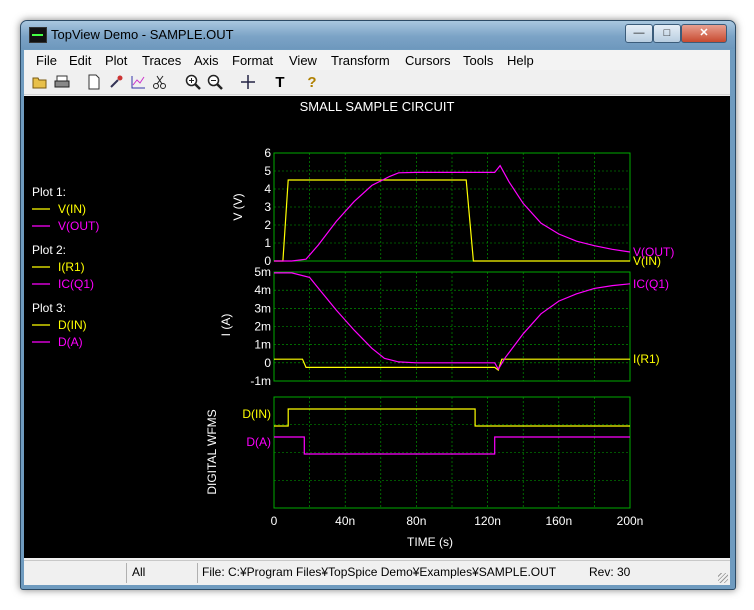 Image resolution: width=754 pixels, height=610 pixels. Describe the element at coordinates (262, 345) in the screenshot. I see `y-tick-label: 1m` at that location.